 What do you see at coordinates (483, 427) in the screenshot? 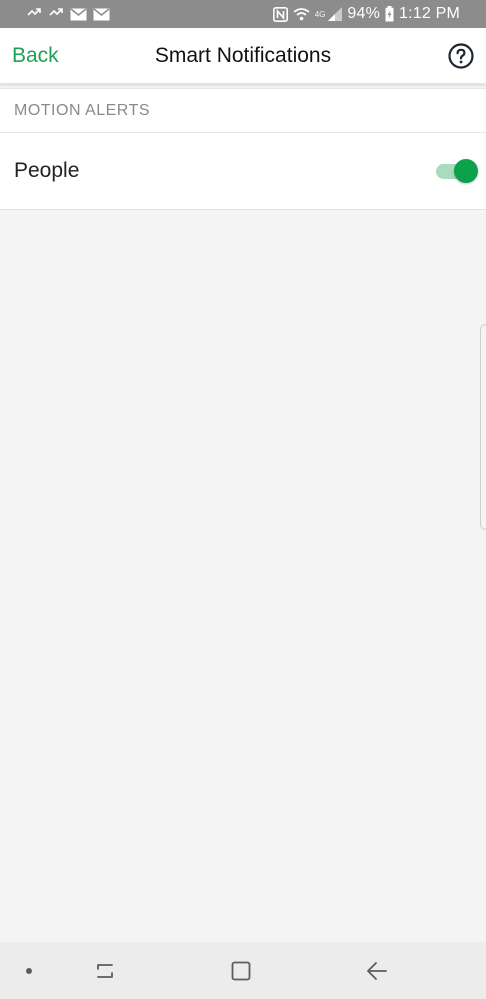
I see `edge-panel-handle` at bounding box center [483, 427].